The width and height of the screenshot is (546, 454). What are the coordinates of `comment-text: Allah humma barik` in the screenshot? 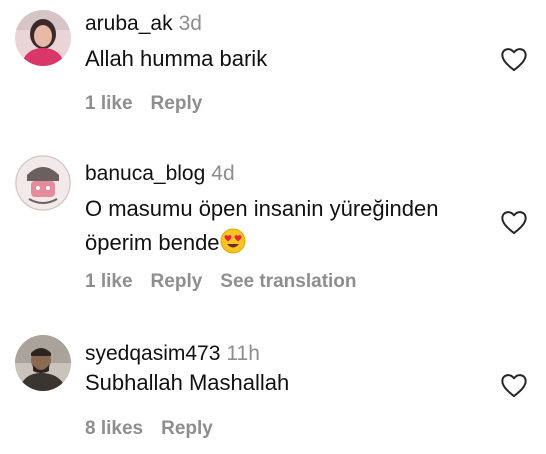 It's located at (176, 58).